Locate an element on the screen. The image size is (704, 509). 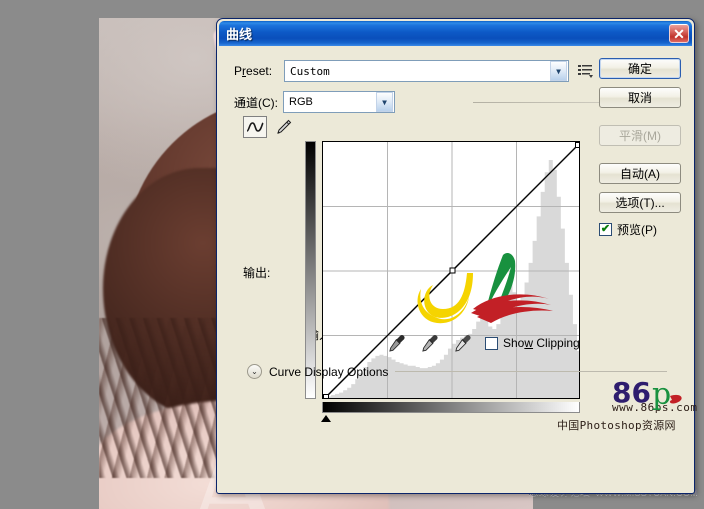
preset-menu-icon is located at coordinates (586, 71).